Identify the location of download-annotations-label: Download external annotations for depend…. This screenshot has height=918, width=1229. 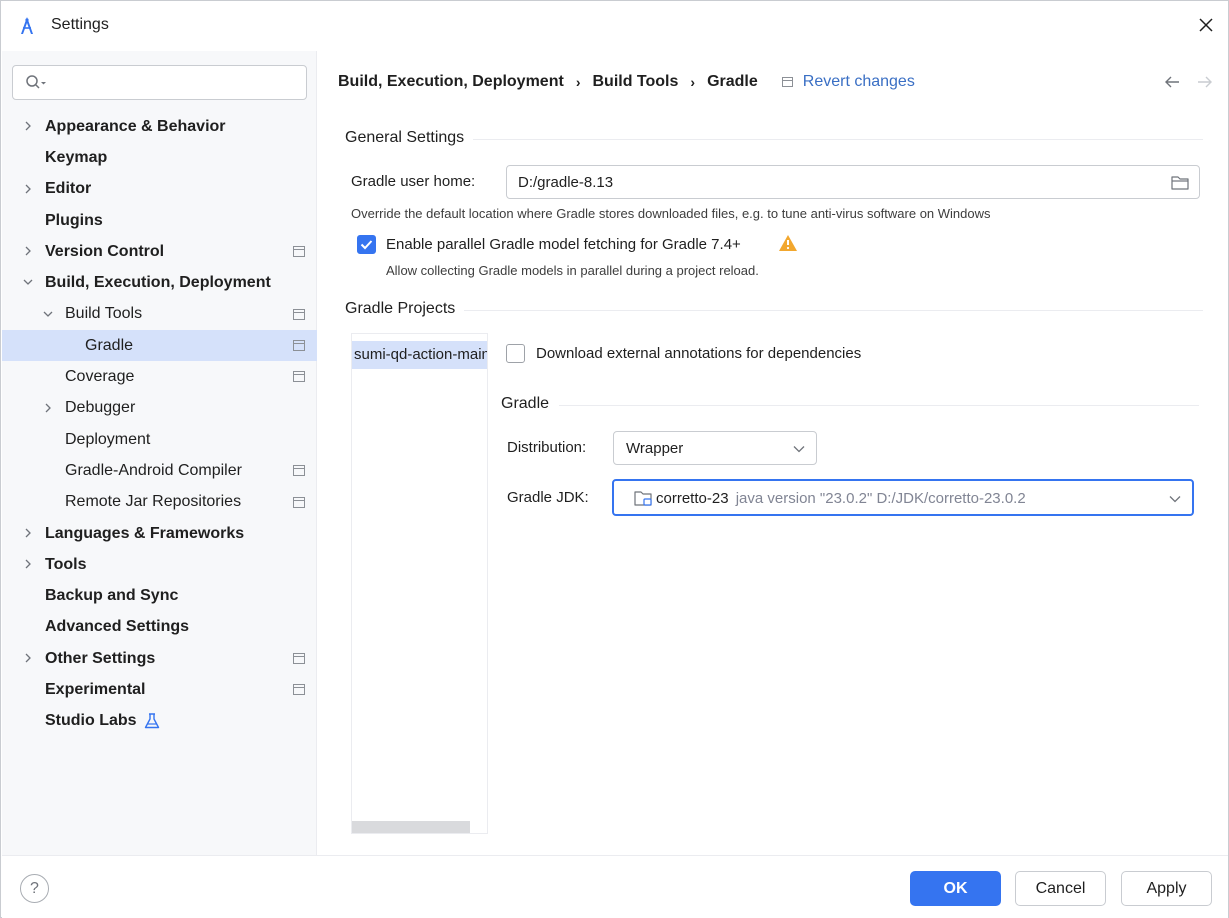
(698, 353).